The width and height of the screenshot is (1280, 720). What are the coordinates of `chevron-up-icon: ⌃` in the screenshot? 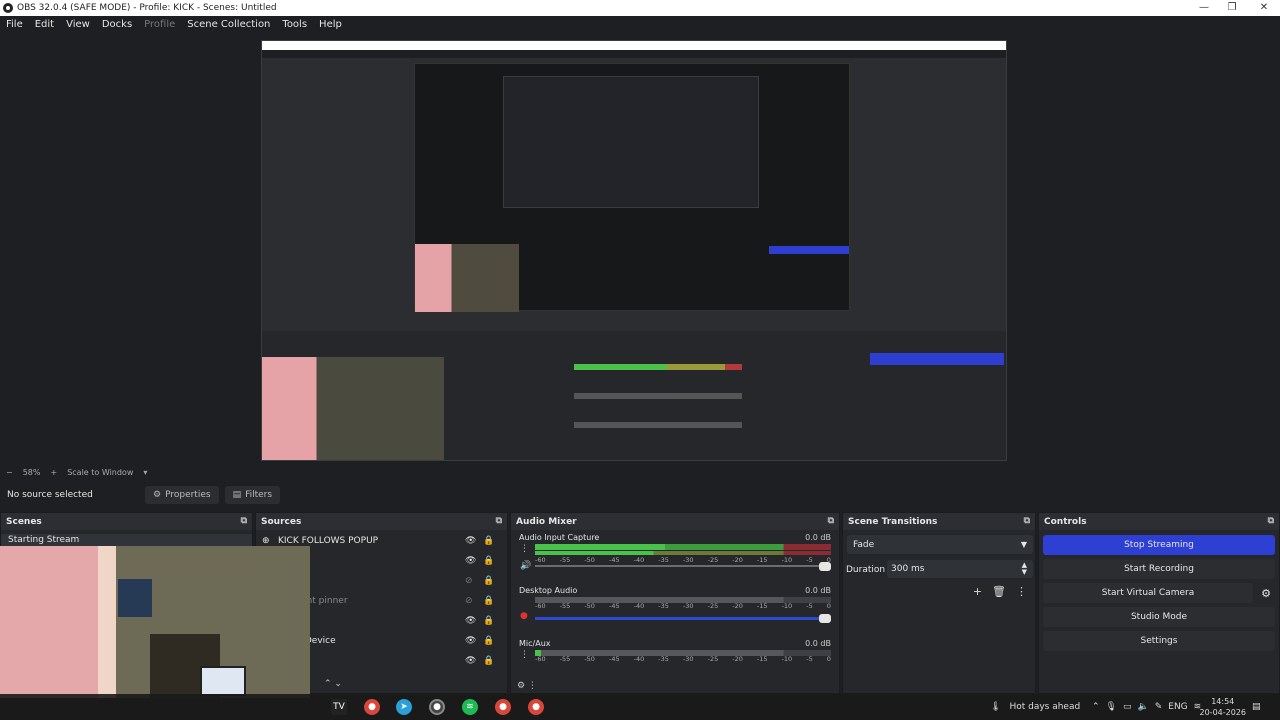 It's located at (1096, 707).